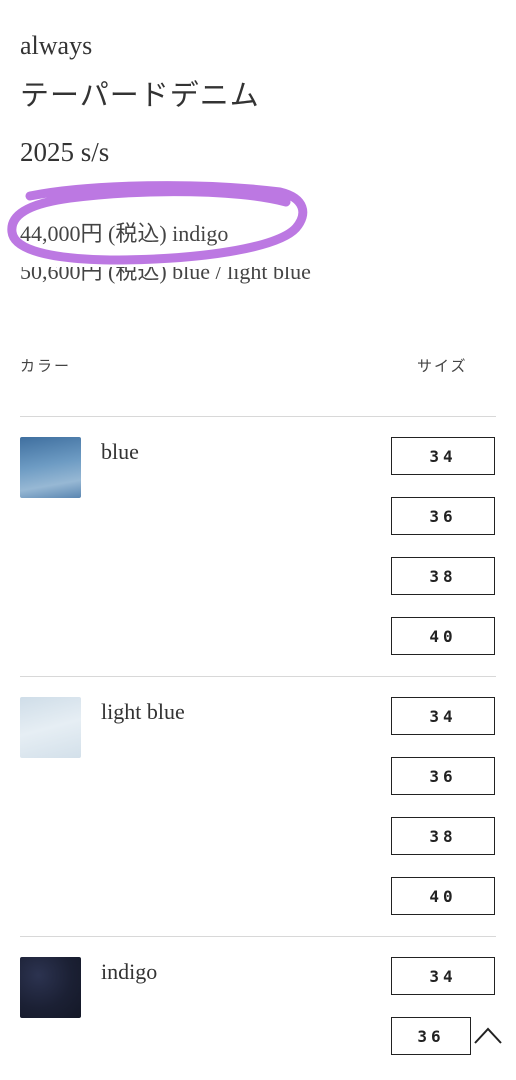 Image resolution: width=516 pixels, height=1080 pixels. What do you see at coordinates (120, 451) in the screenshot?
I see `color-name-blue: blue` at bounding box center [120, 451].